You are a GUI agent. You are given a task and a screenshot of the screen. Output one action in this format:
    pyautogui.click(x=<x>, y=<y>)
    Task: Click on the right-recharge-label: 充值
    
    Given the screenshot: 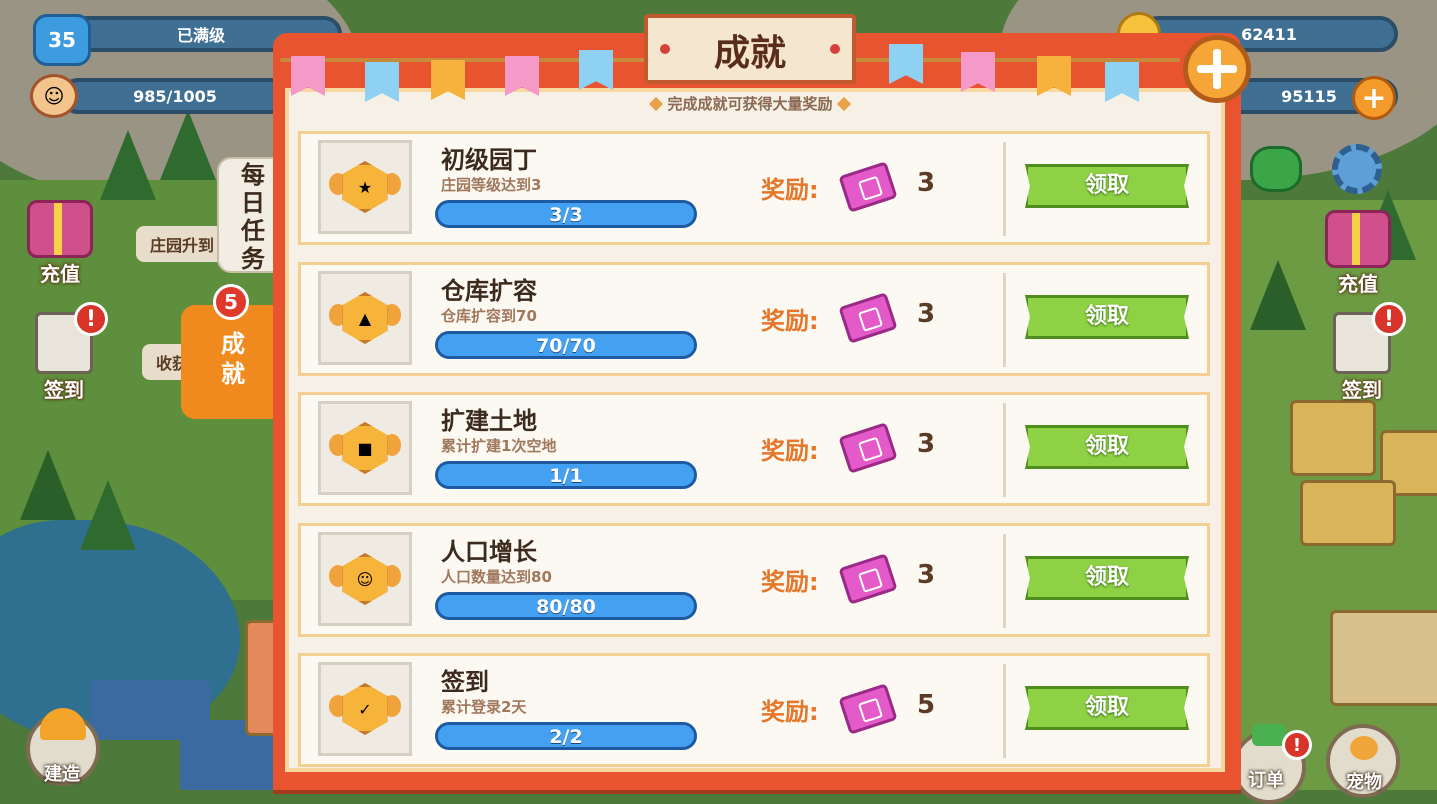 What is the action you would take?
    pyautogui.click(x=1358, y=284)
    